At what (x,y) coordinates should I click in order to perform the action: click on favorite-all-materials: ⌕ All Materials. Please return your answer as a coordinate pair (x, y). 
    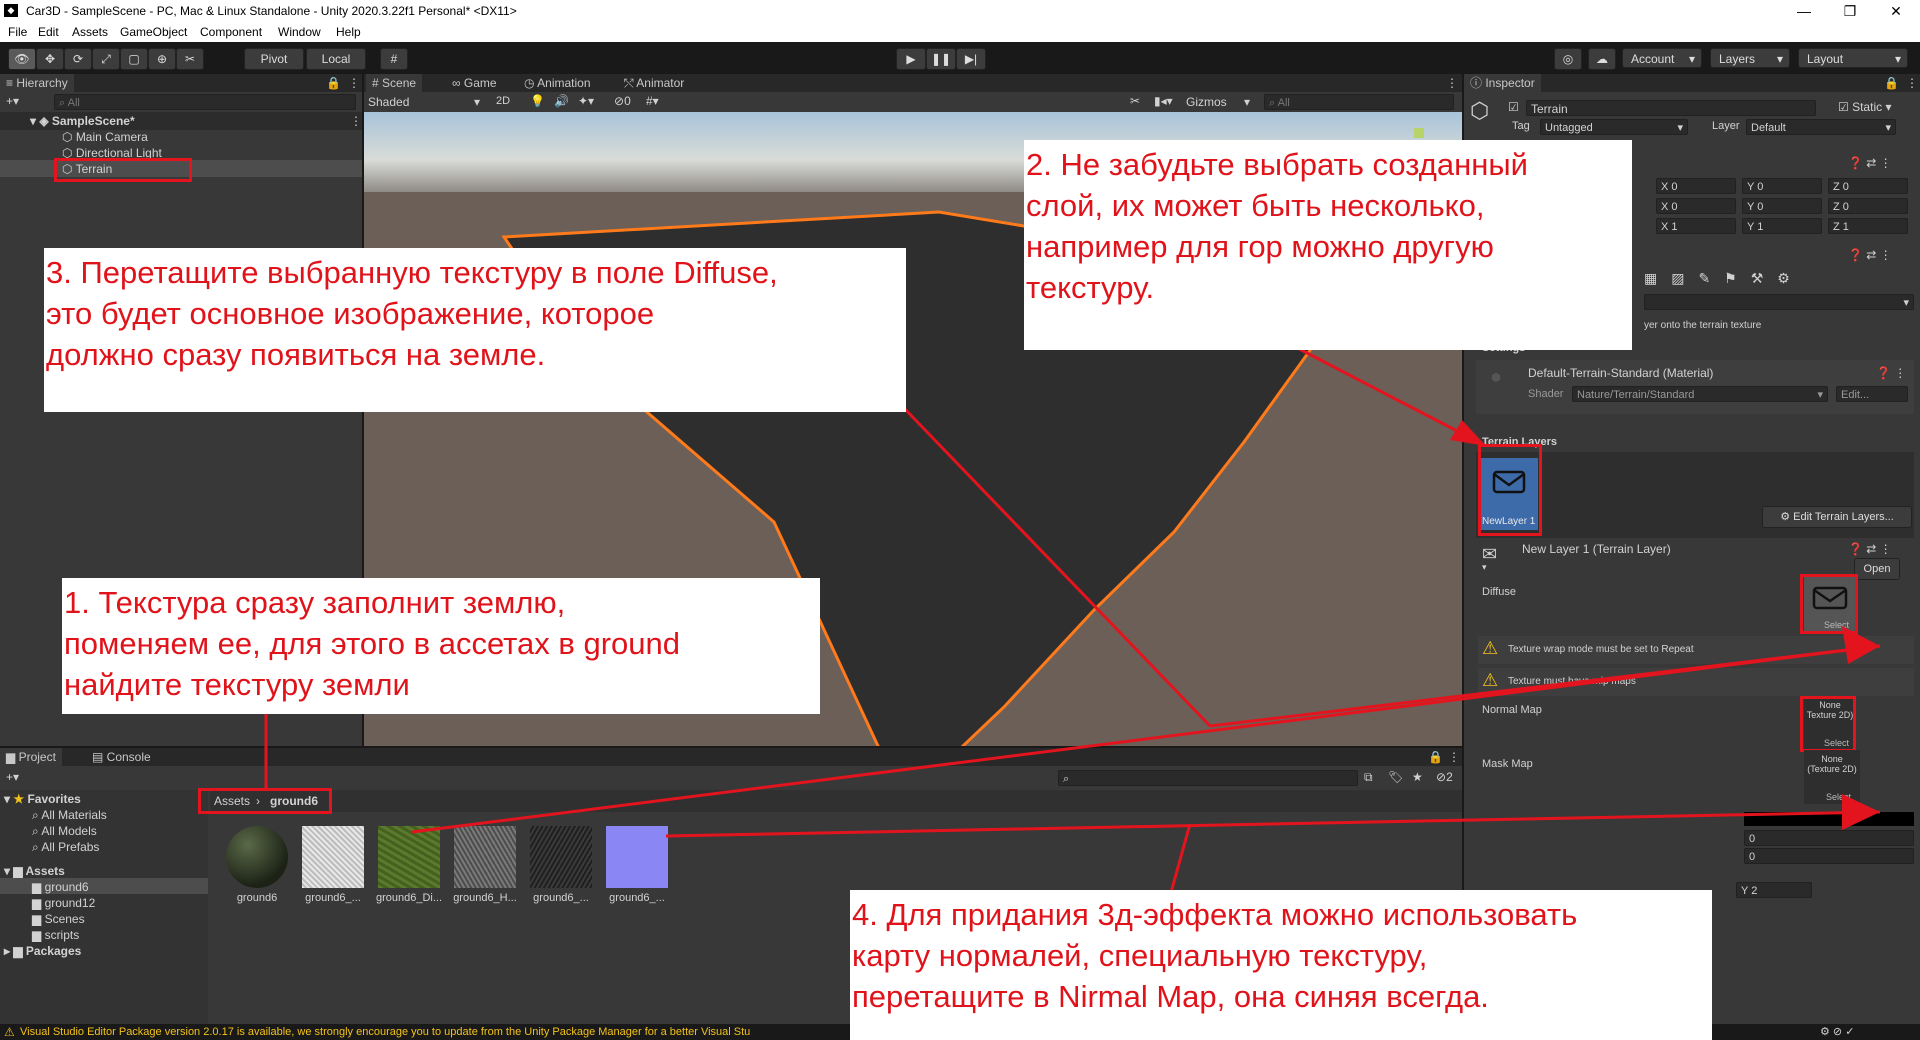
    Looking at the image, I should click on (69, 815).